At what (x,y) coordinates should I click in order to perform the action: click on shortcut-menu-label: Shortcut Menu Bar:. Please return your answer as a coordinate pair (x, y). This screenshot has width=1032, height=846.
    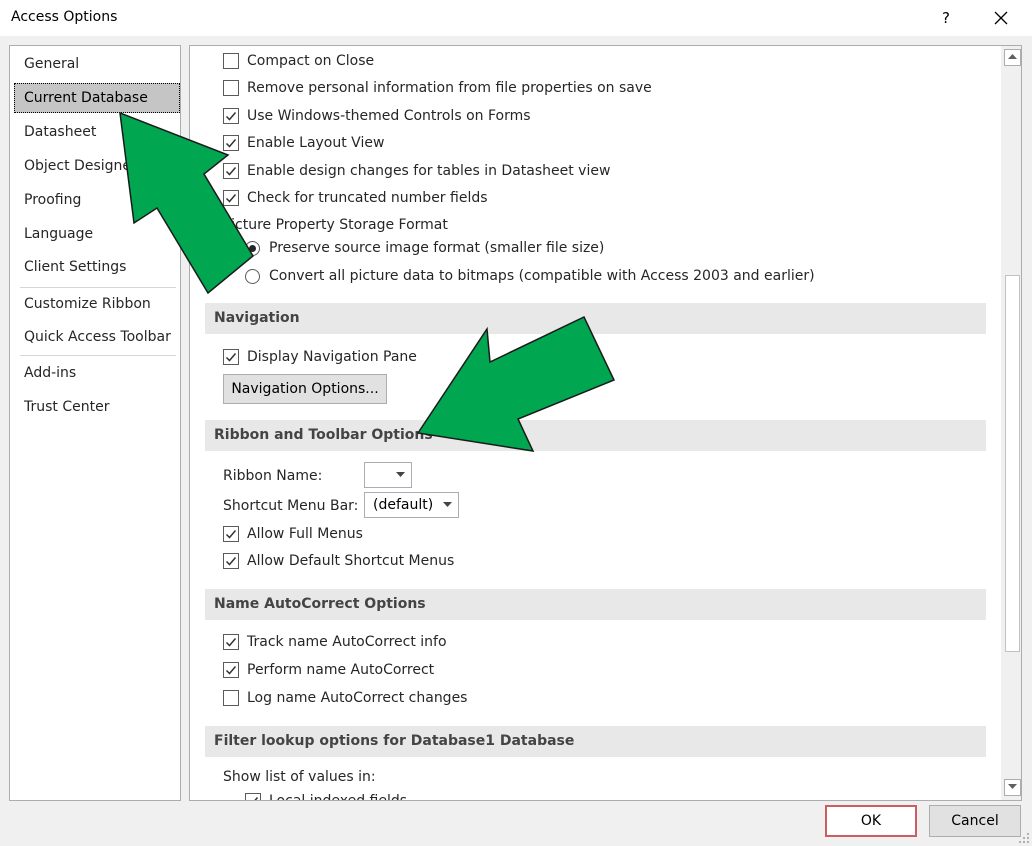
    Looking at the image, I should click on (291, 506).